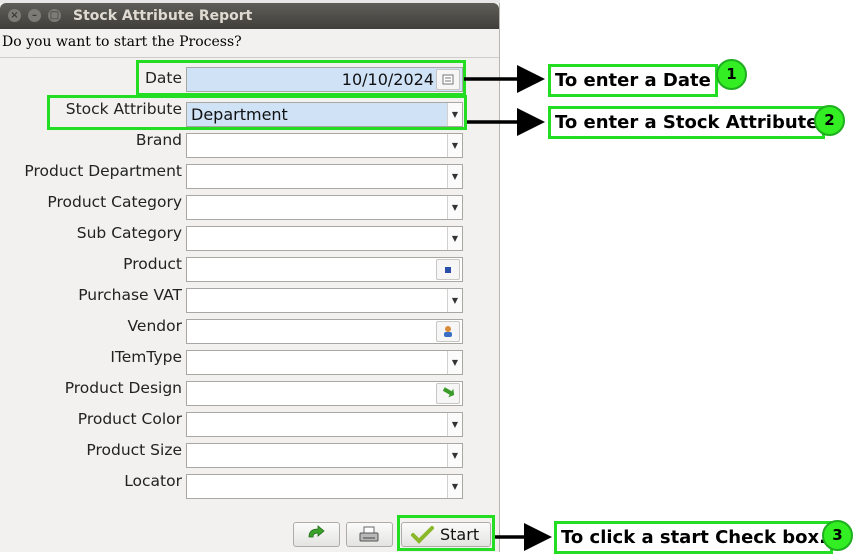  What do you see at coordinates (829, 120) in the screenshot?
I see `step-2-badge: 2` at bounding box center [829, 120].